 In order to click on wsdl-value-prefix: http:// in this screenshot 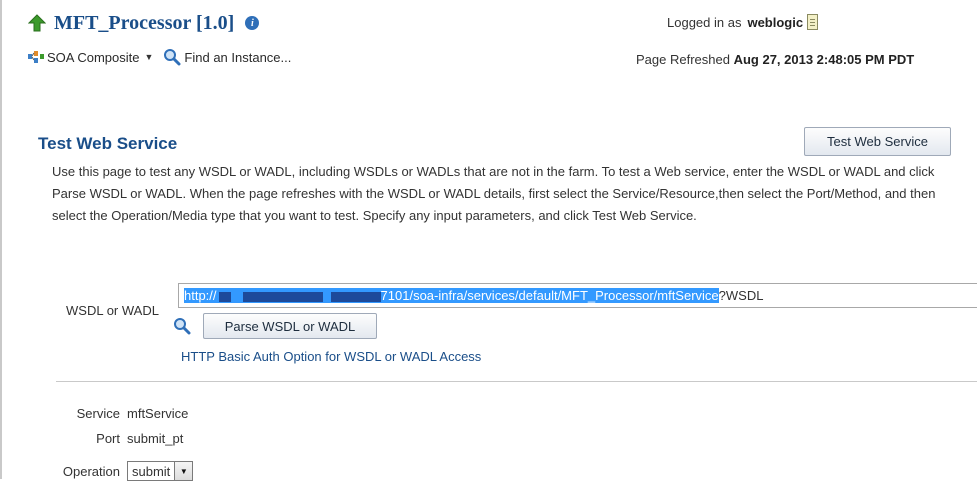, I will do `click(200, 295)`.